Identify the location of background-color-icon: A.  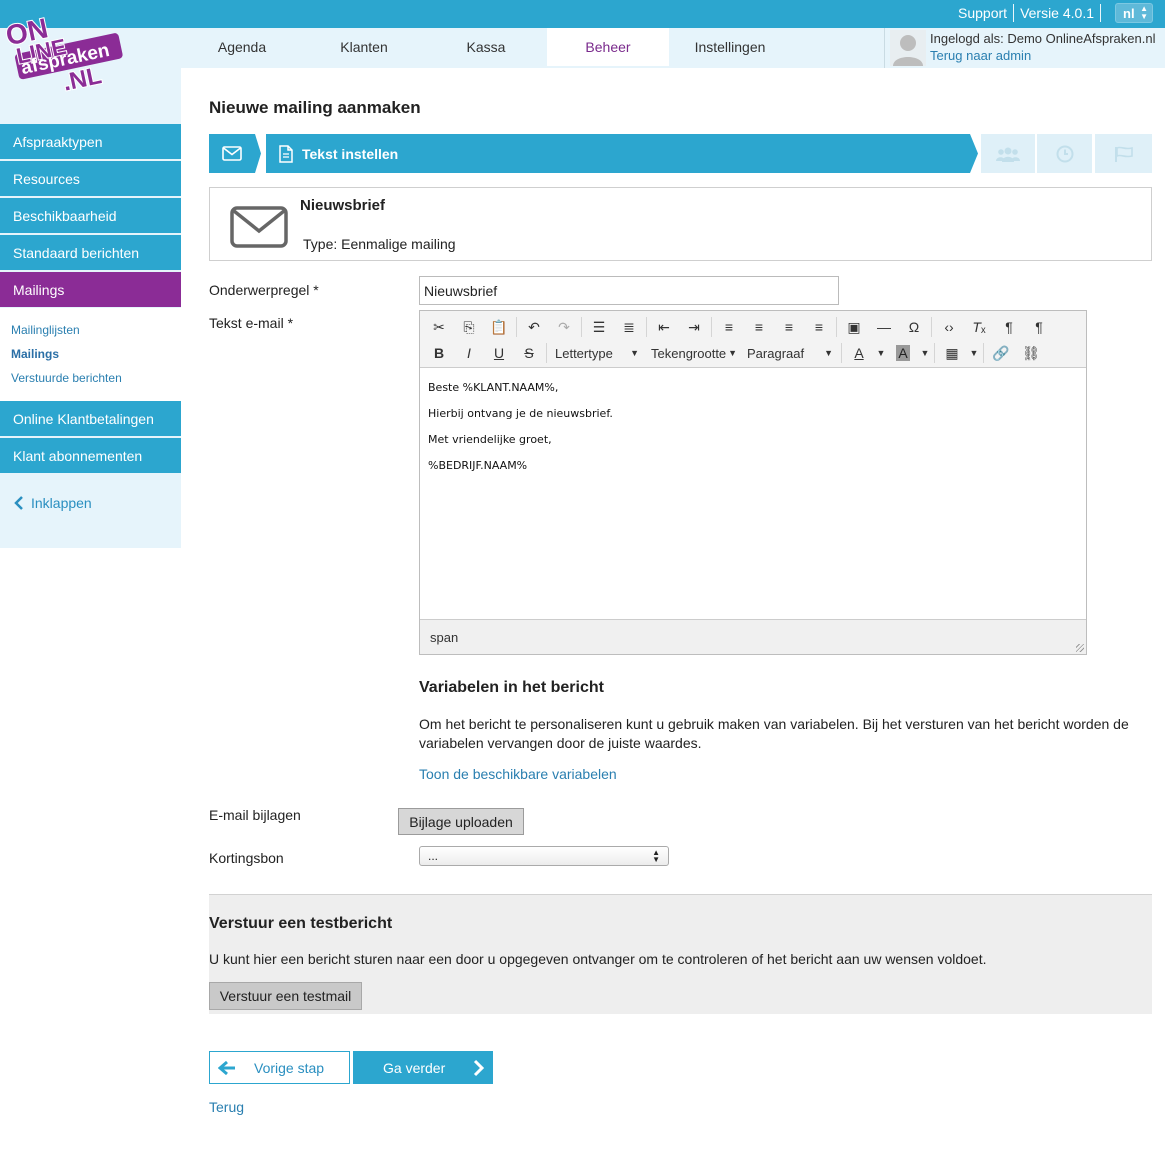
(903, 353).